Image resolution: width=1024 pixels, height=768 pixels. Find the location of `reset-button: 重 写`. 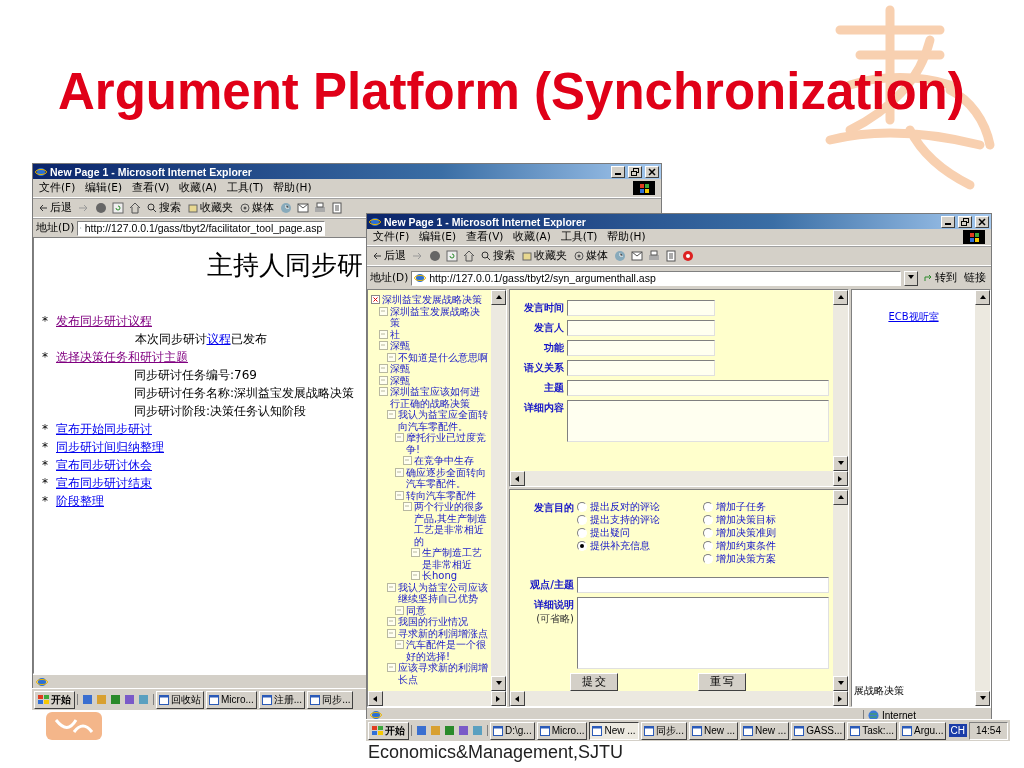

reset-button: 重 写 is located at coordinates (722, 682).